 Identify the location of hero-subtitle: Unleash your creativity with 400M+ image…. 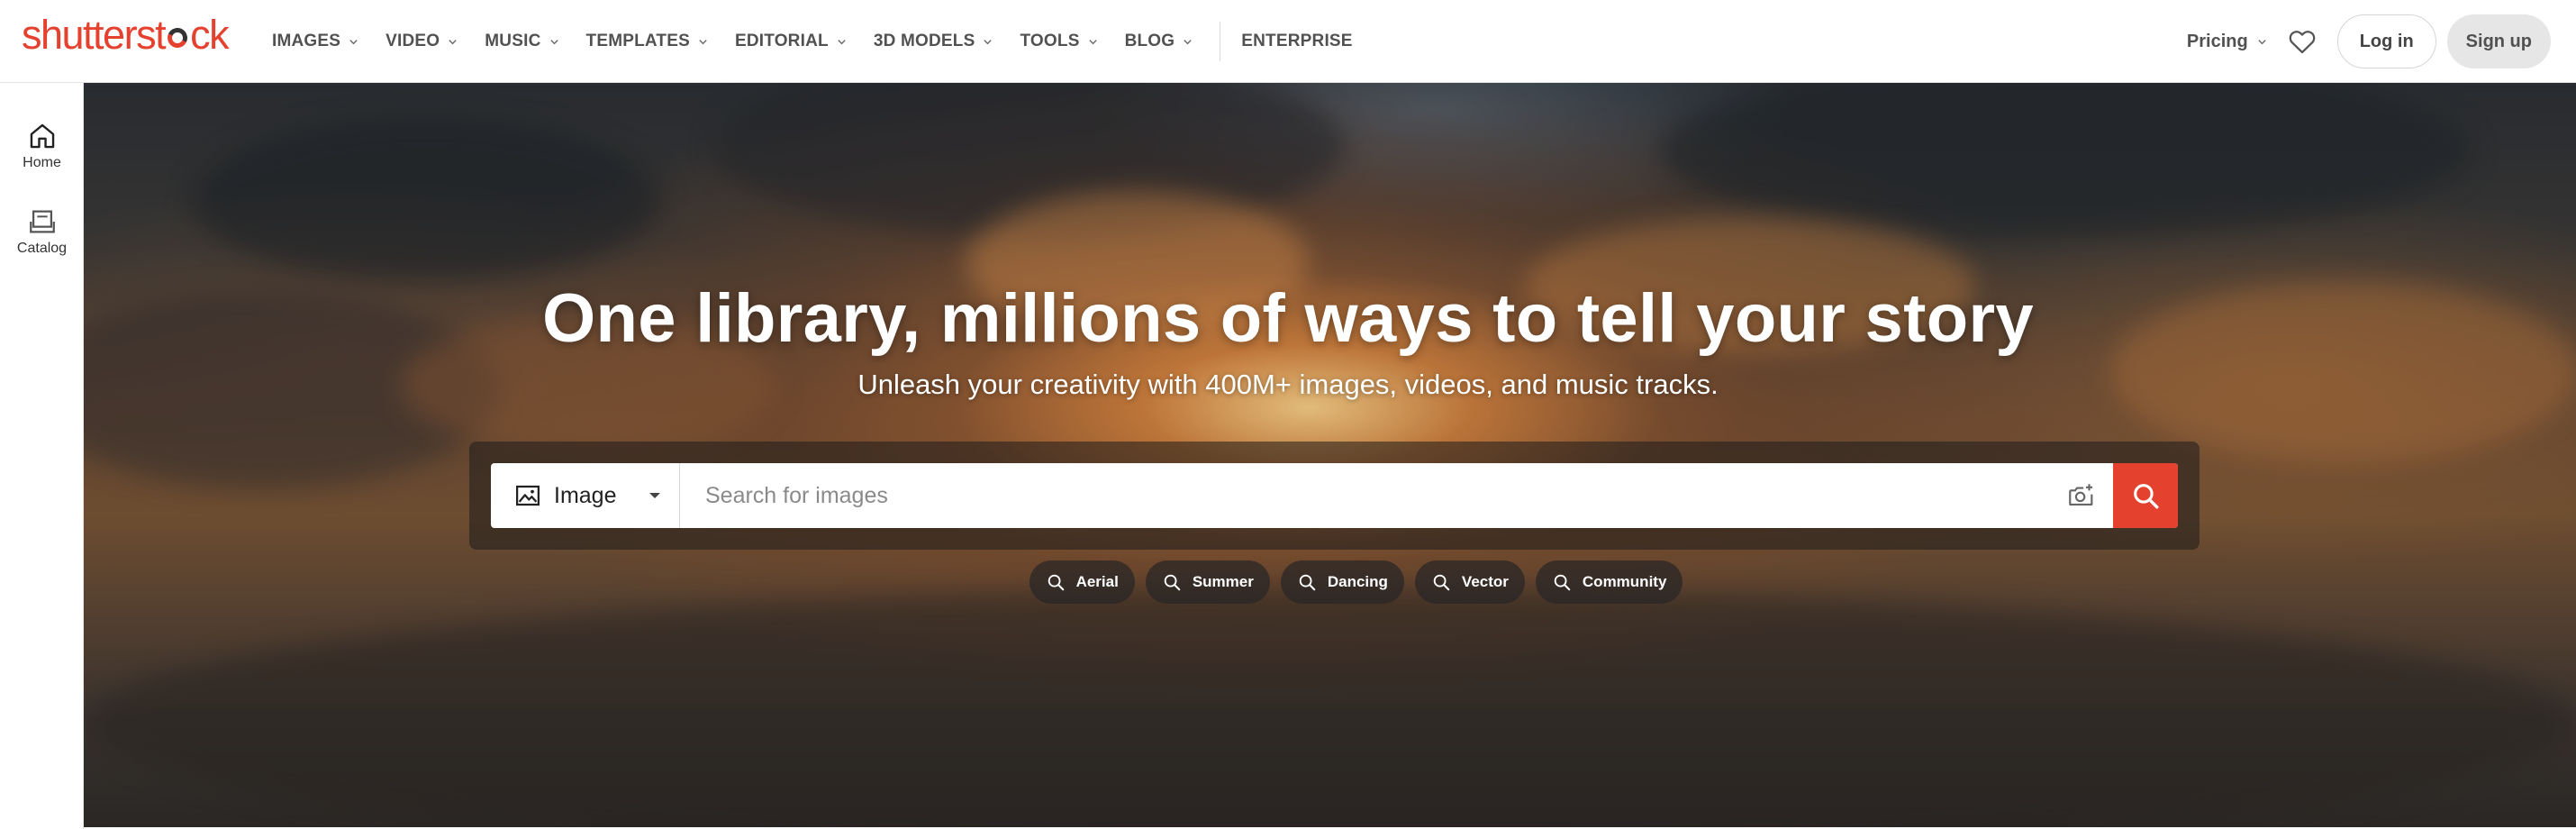
(1288, 384).